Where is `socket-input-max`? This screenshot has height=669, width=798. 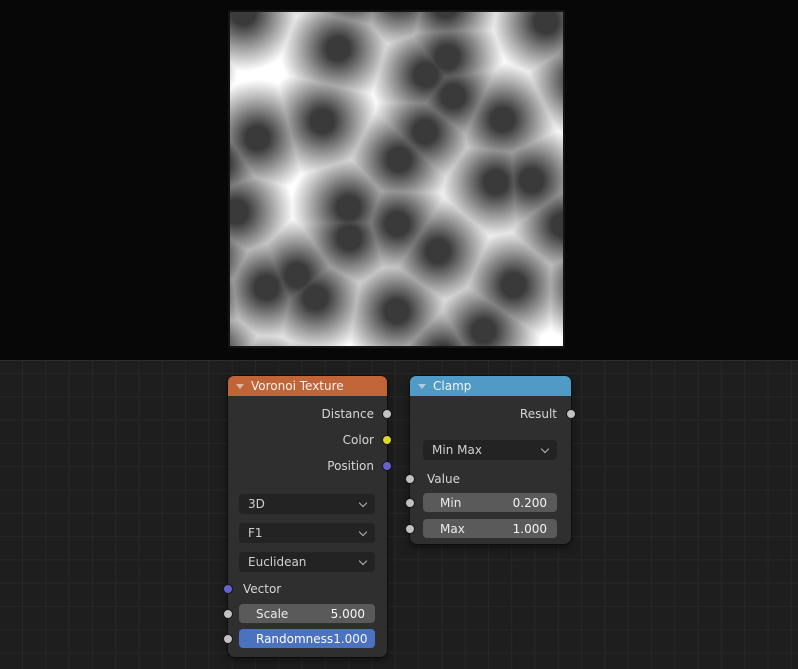 socket-input-max is located at coordinates (410, 529).